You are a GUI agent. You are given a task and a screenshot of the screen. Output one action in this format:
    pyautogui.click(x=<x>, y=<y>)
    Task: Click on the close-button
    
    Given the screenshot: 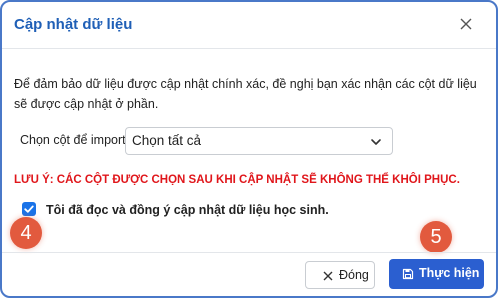 What is the action you would take?
    pyautogui.click(x=466, y=24)
    